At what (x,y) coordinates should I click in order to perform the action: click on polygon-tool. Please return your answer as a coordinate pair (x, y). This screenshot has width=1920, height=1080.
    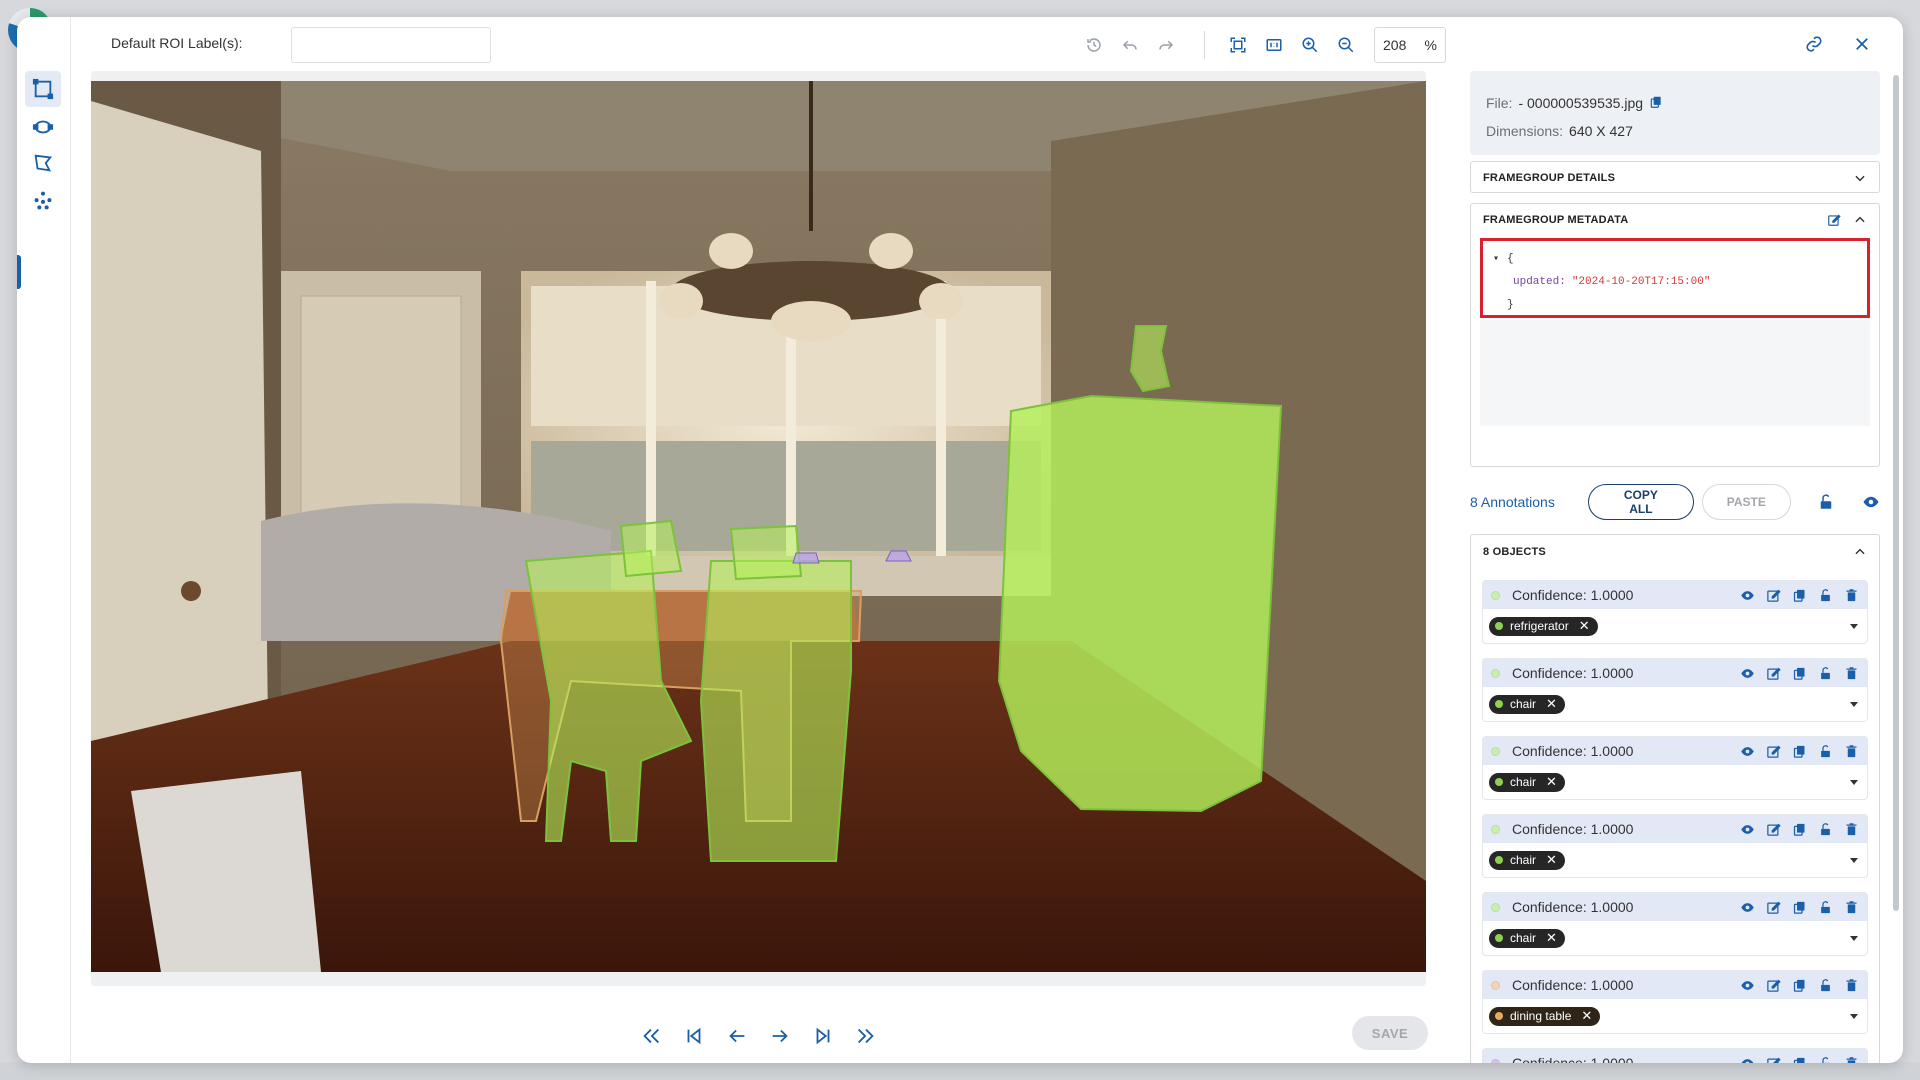
    Looking at the image, I should click on (43, 163).